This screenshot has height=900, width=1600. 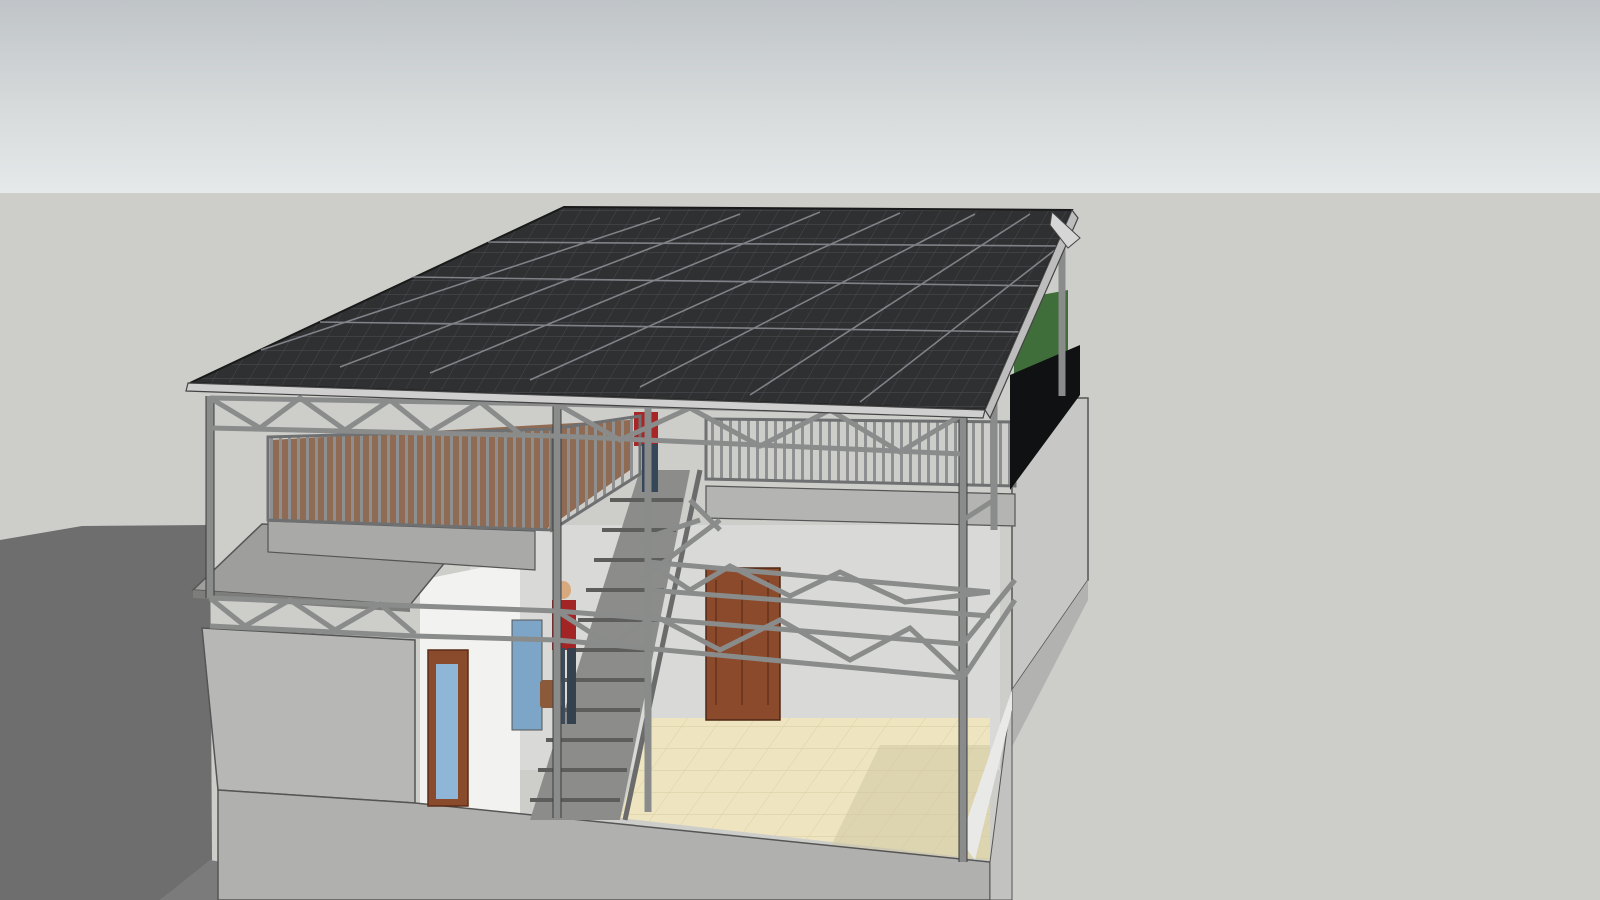 I want to click on railing-left, so click(x=410, y=479).